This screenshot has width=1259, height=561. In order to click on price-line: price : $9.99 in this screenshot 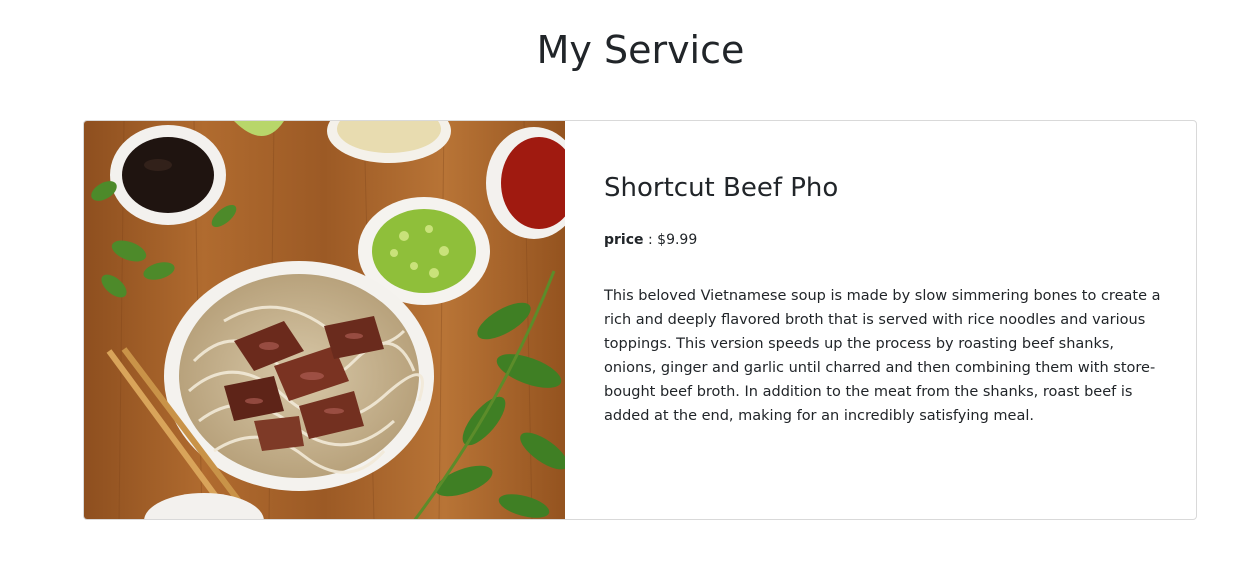, I will do `click(884, 240)`.